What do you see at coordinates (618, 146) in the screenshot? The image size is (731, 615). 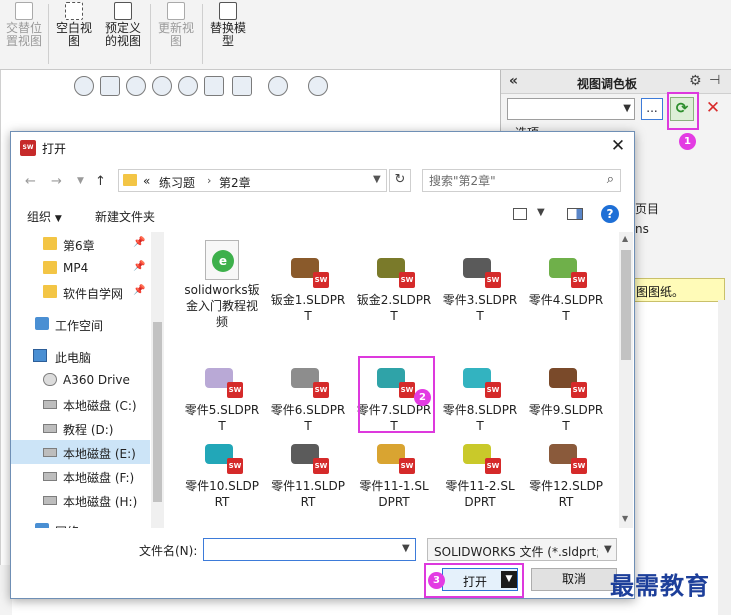 I see `close-icon: ✕` at bounding box center [618, 146].